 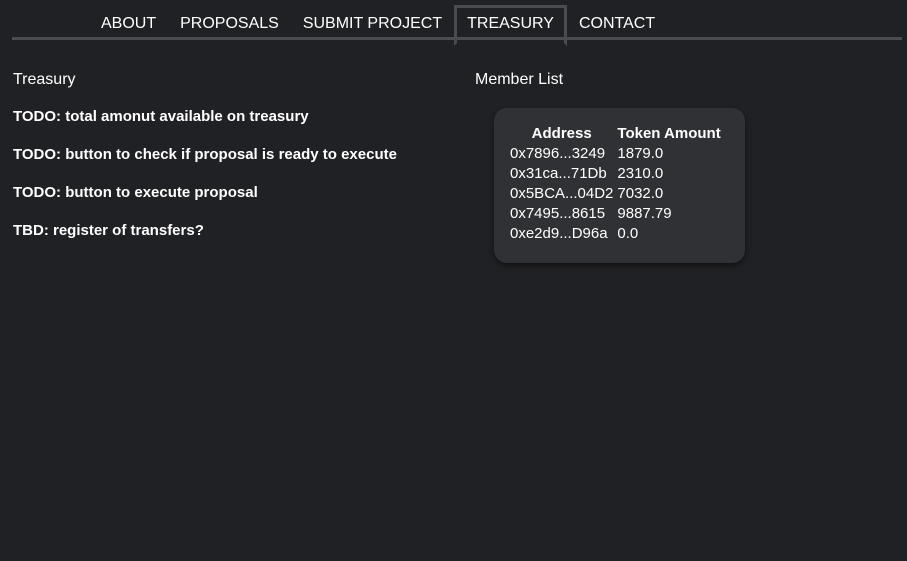 What do you see at coordinates (617, 22) in the screenshot?
I see `tab-contact: CONTACT` at bounding box center [617, 22].